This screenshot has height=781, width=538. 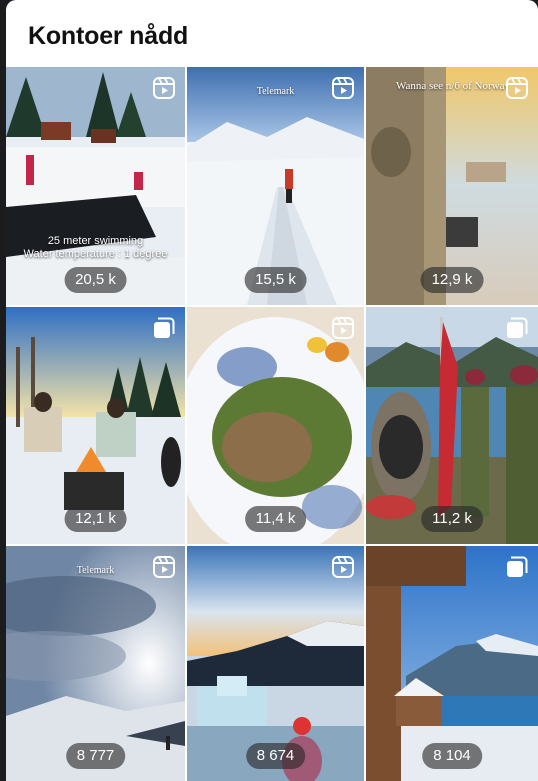 What do you see at coordinates (452, 663) in the screenshot?
I see `post-tile-9: 8 104` at bounding box center [452, 663].